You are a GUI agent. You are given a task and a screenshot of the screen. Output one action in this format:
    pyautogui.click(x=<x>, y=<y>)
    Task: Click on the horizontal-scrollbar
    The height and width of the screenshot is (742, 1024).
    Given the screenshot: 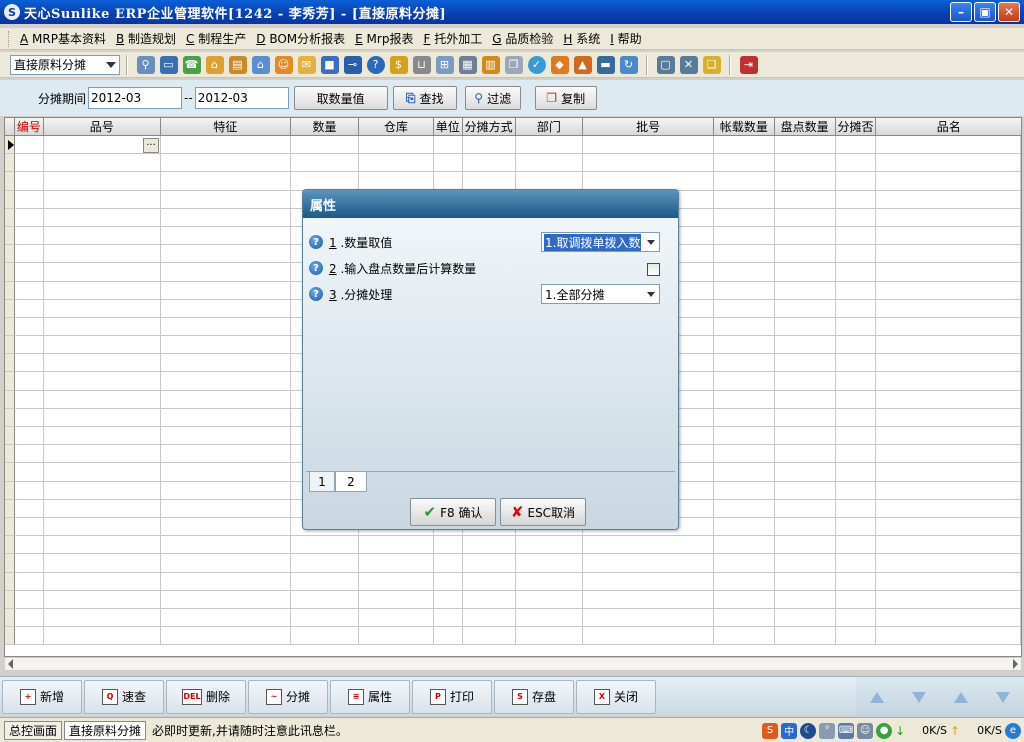 What is the action you would take?
    pyautogui.click(x=513, y=664)
    